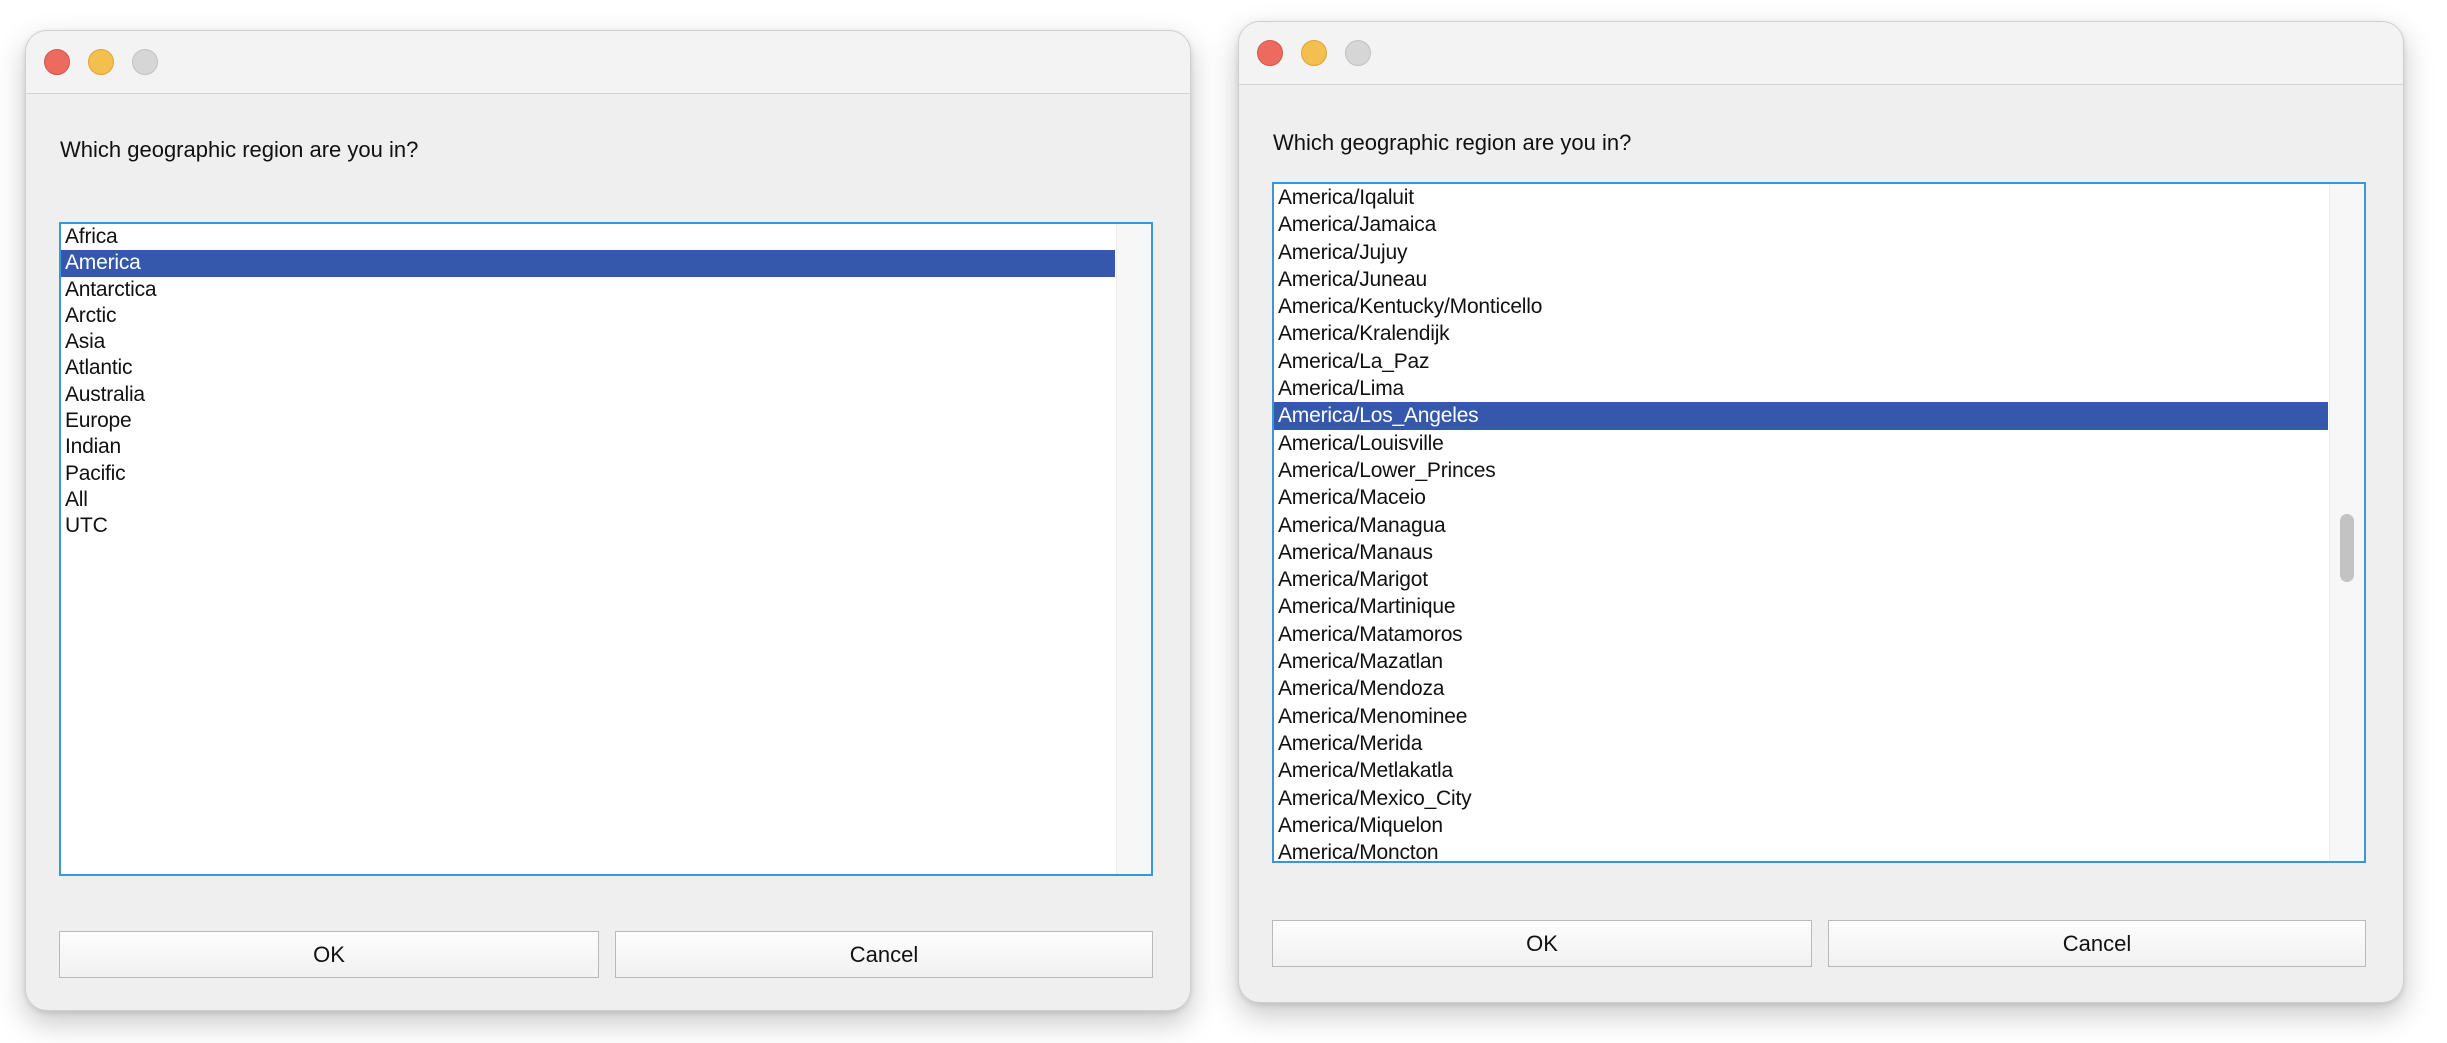  Describe the element at coordinates (1801, 606) in the screenshot. I see `list-item: America/Martinique` at that location.